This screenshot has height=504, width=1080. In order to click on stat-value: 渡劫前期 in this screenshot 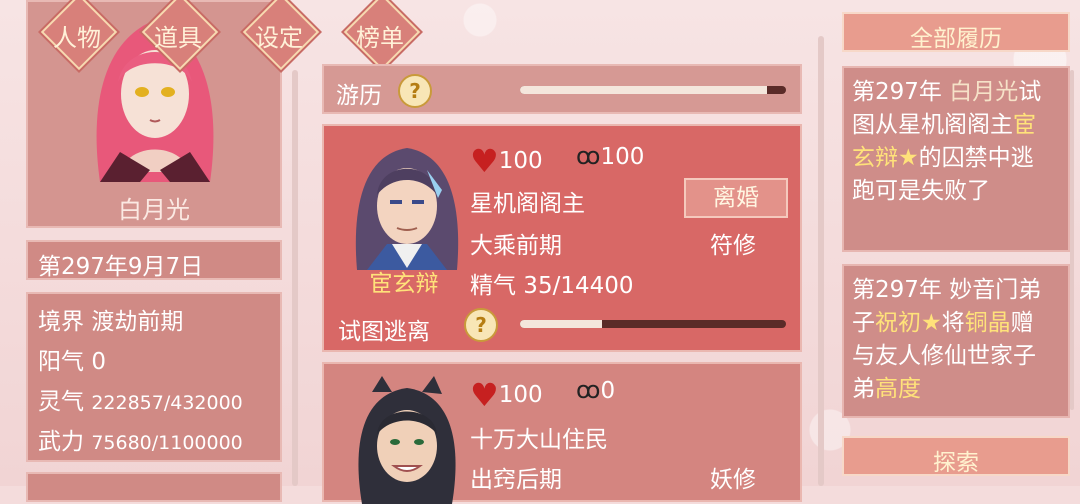, I will do `click(137, 322)`.